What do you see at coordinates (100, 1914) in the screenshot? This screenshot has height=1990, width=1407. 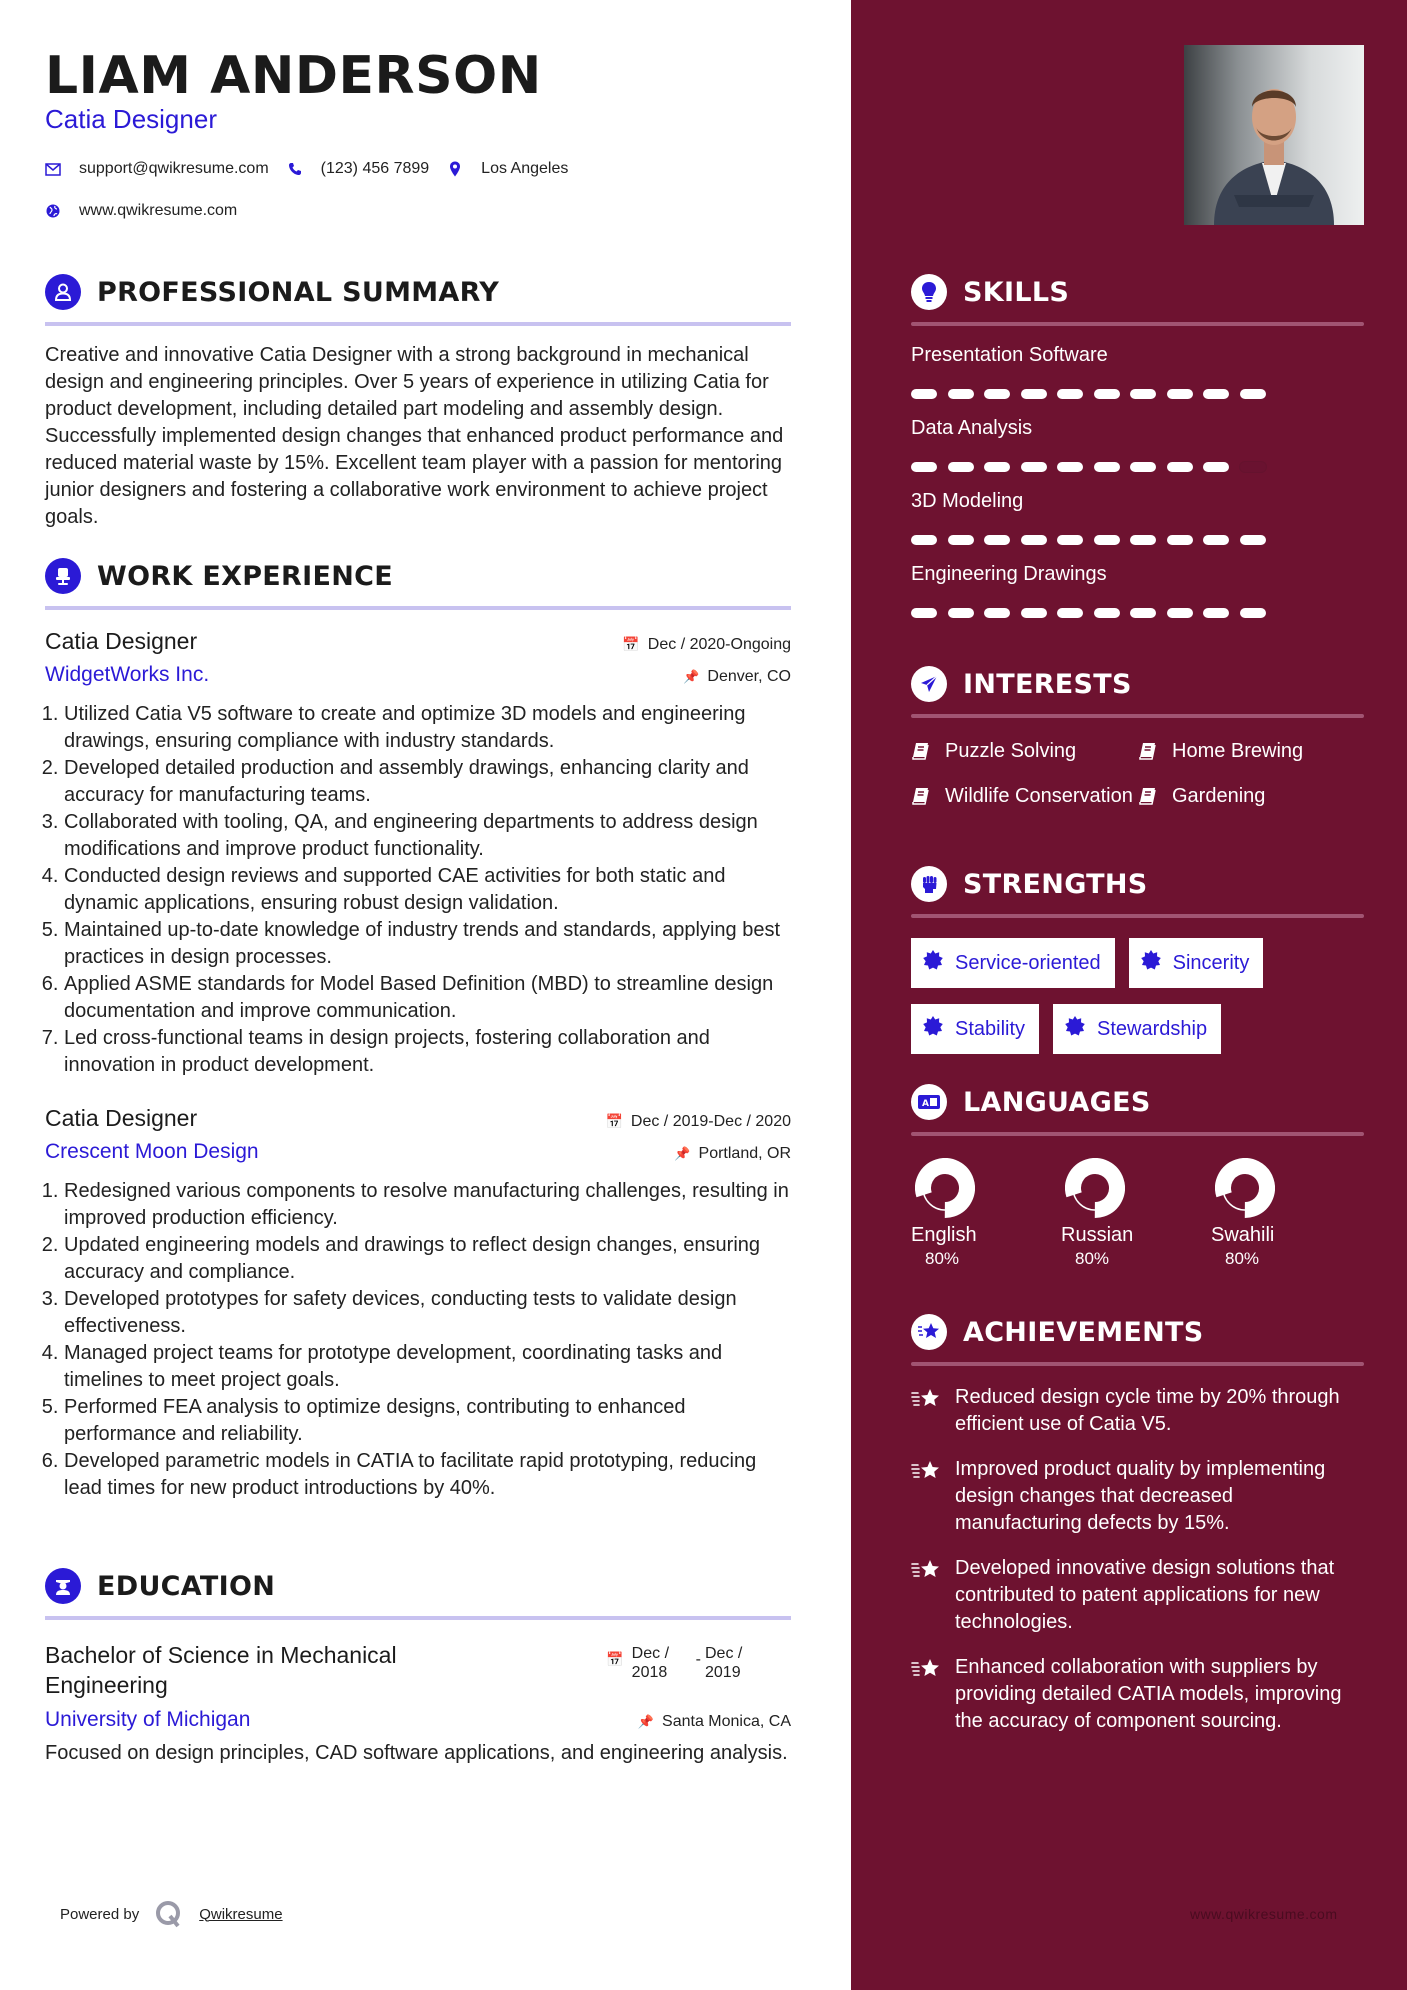 I see `powered-by-label: Powered by` at bounding box center [100, 1914].